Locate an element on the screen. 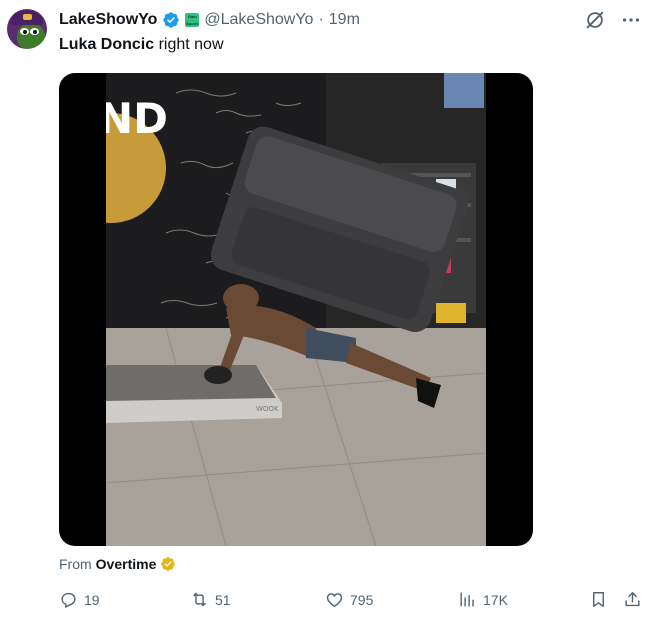 The height and width of the screenshot is (617, 660). reply-icon is located at coordinates (68, 600).